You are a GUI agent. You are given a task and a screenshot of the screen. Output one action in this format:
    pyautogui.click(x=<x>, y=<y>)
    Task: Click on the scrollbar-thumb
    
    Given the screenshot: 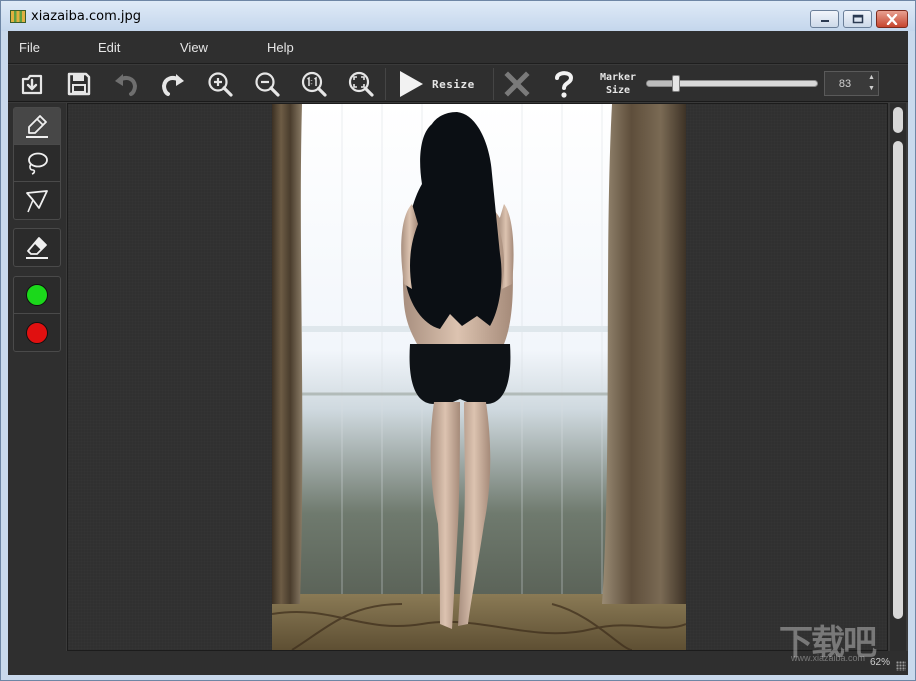 What is the action you would take?
    pyautogui.click(x=898, y=380)
    